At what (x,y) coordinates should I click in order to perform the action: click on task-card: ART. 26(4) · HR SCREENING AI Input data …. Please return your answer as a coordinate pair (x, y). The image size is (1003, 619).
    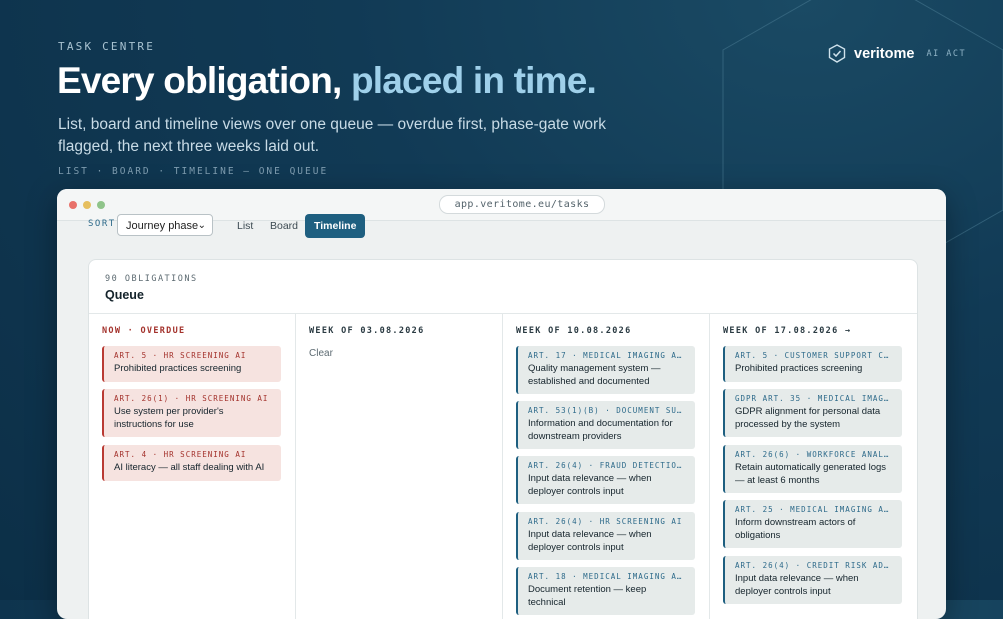
    Looking at the image, I should click on (605, 536).